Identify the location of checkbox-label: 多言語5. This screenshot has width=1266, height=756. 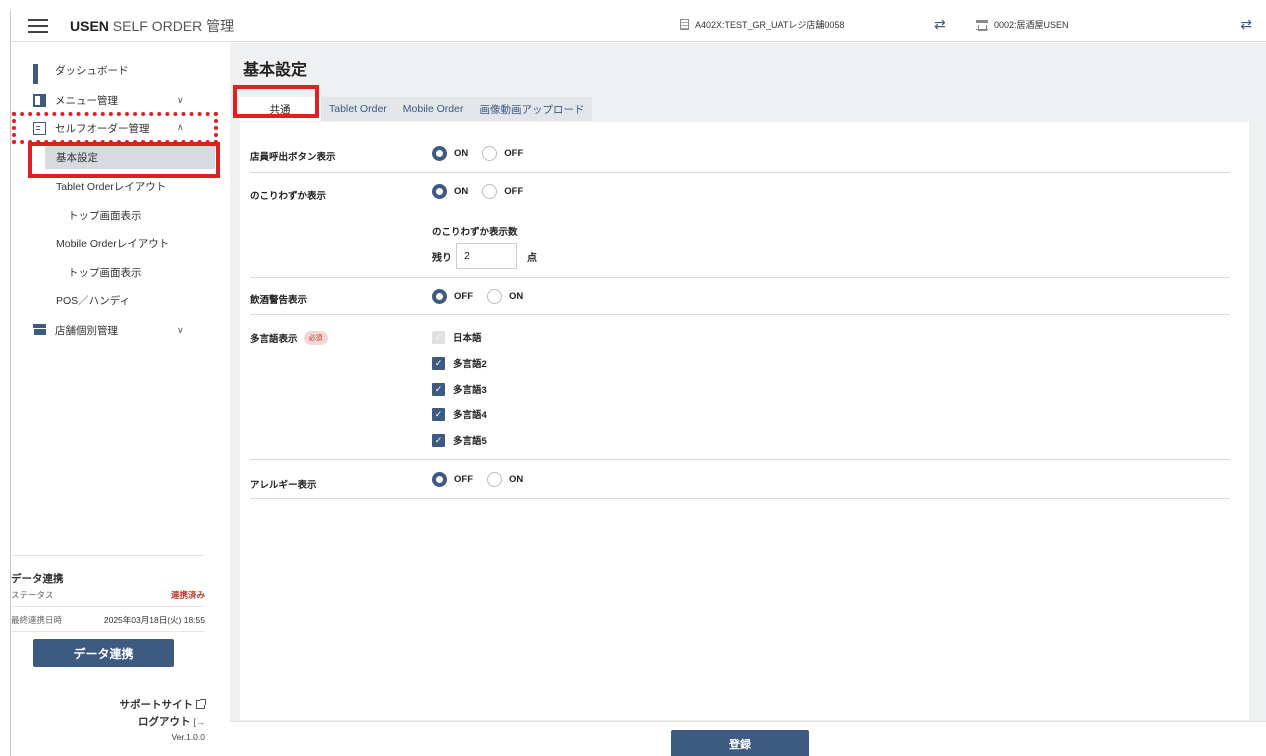
(470, 441).